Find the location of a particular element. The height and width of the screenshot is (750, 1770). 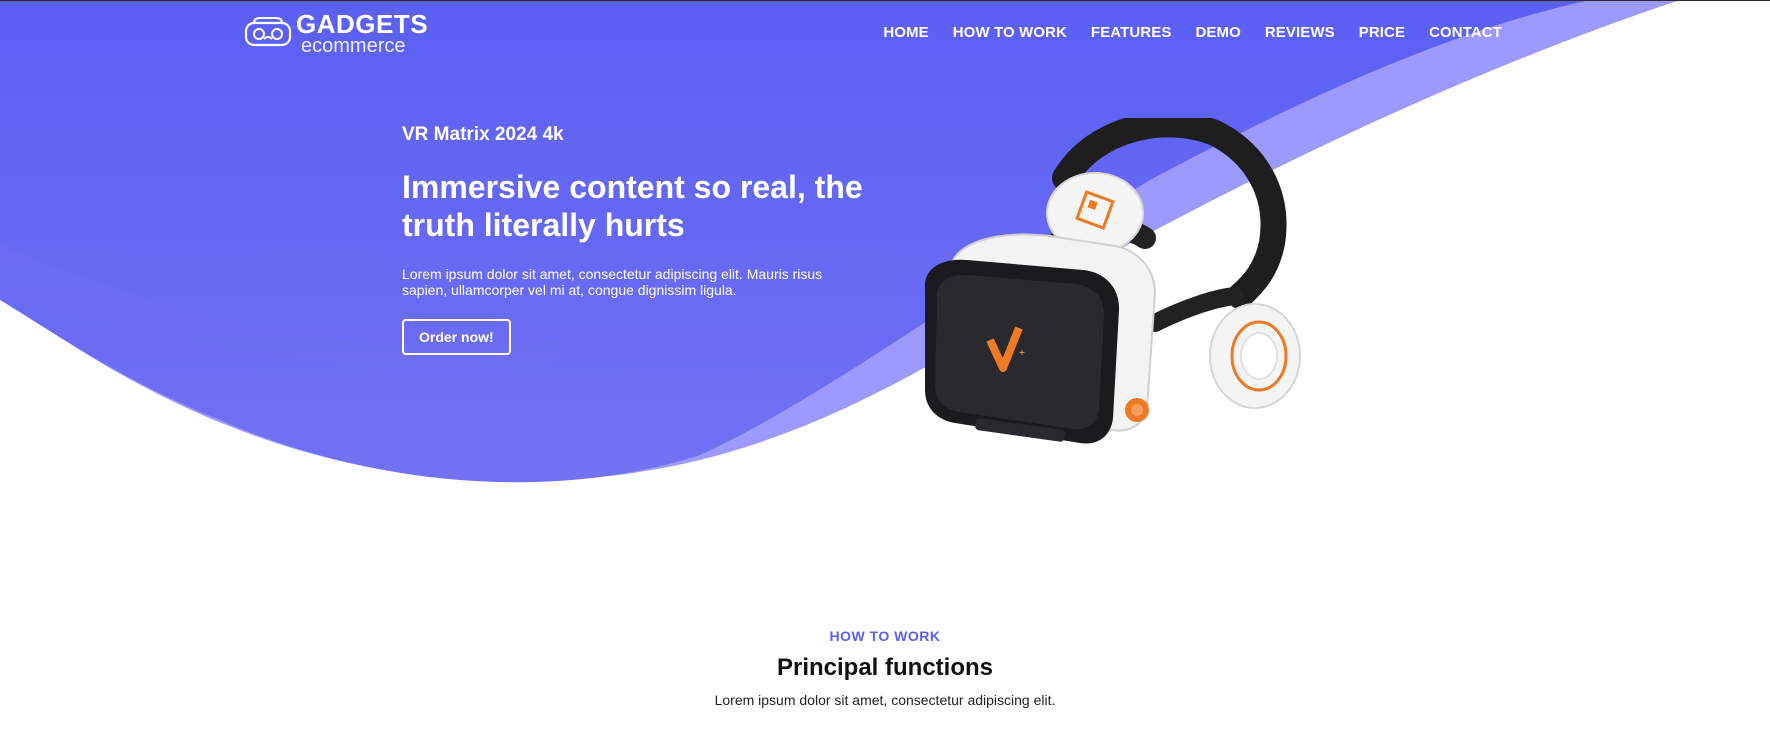

nav-home: HOME is located at coordinates (905, 32).